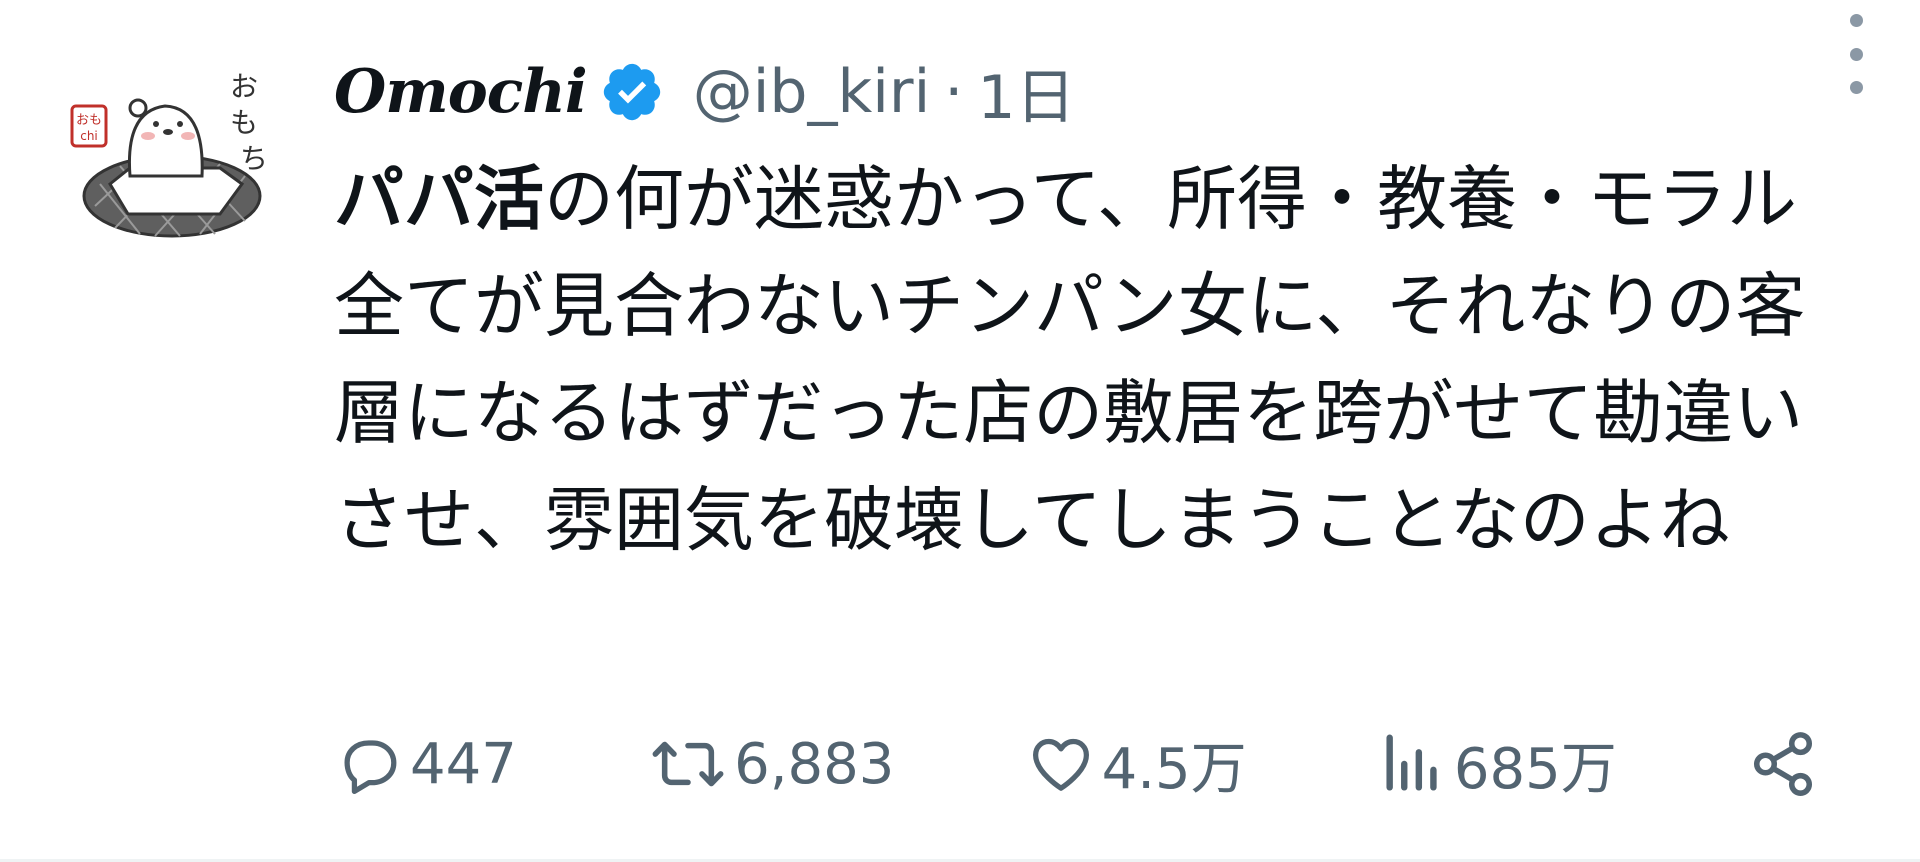 The image size is (1920, 862). Describe the element at coordinates (463, 764) in the screenshot. I see `reply-count: 447` at that location.